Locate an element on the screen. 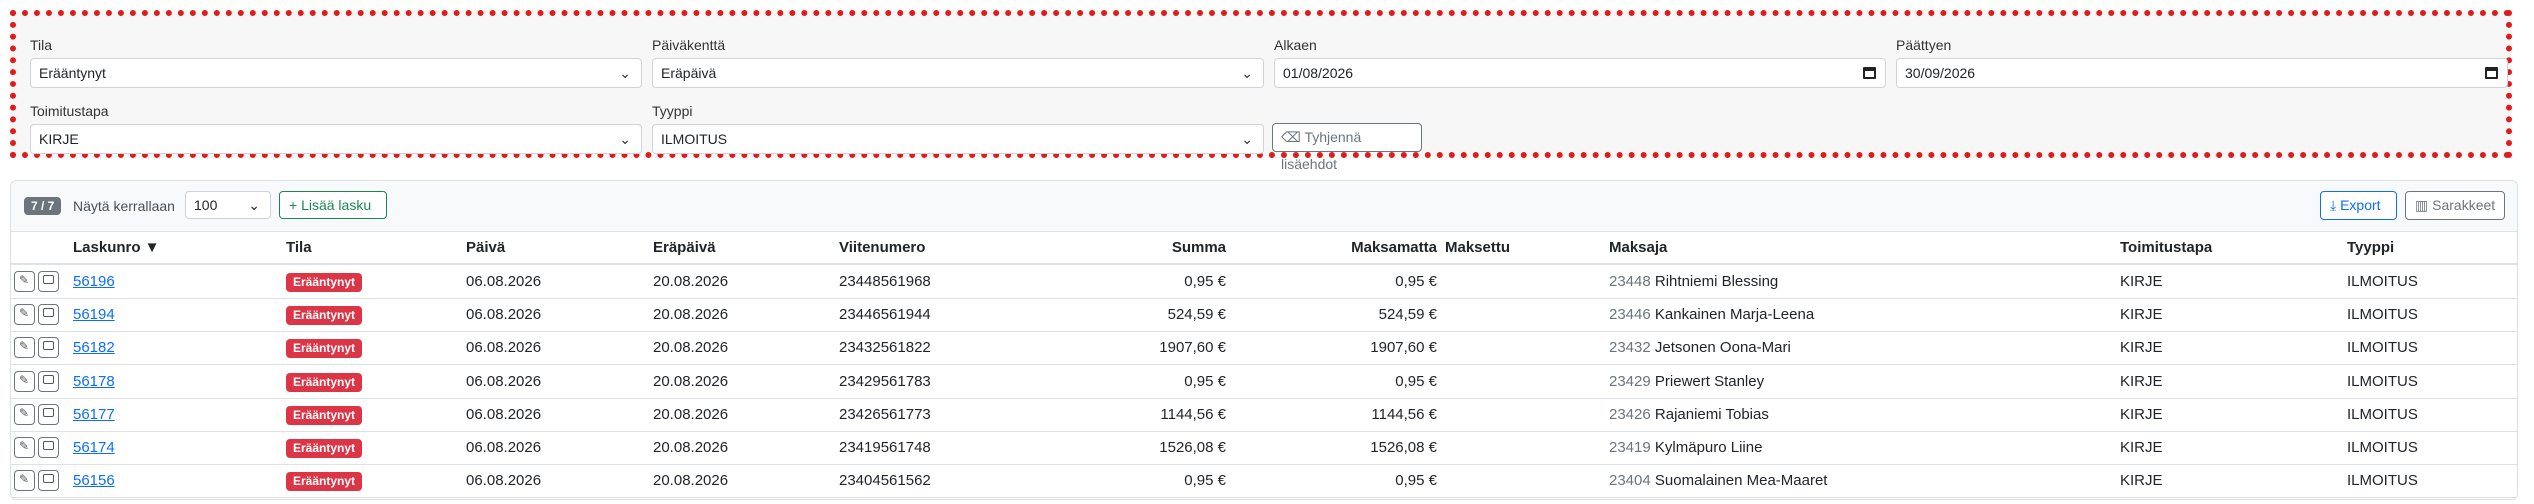 The height and width of the screenshot is (504, 2534). header-laskunro: Laskunro ▼ is located at coordinates (116, 247).